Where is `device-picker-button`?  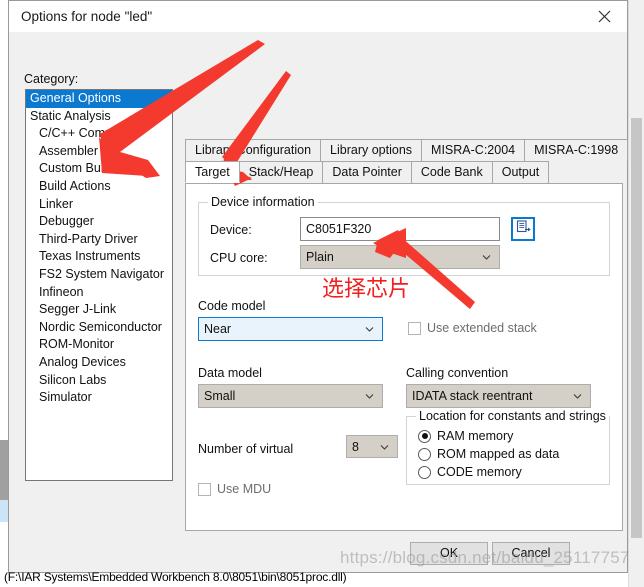 device-picker-button is located at coordinates (523, 229).